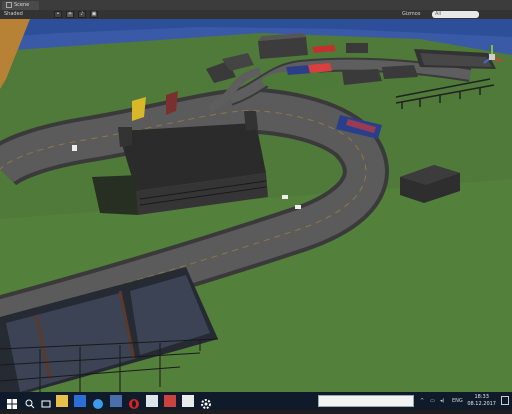 This screenshot has width=512, height=414. I want to click on far-building, so click(357, 48).